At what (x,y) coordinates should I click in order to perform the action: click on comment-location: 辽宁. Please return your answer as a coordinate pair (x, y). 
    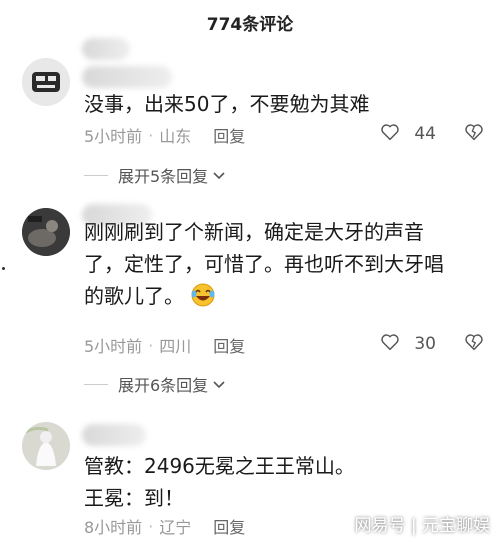
    Looking at the image, I should click on (175, 527).